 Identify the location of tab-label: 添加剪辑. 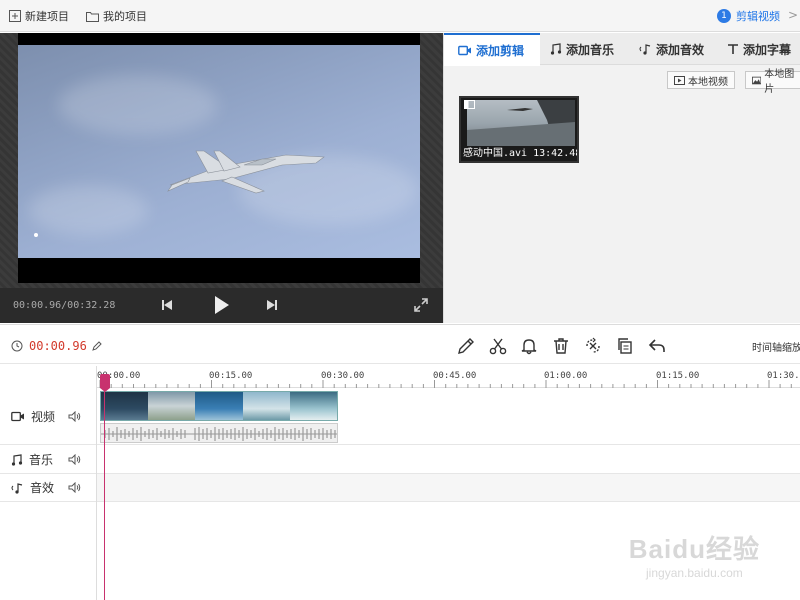
(500, 51).